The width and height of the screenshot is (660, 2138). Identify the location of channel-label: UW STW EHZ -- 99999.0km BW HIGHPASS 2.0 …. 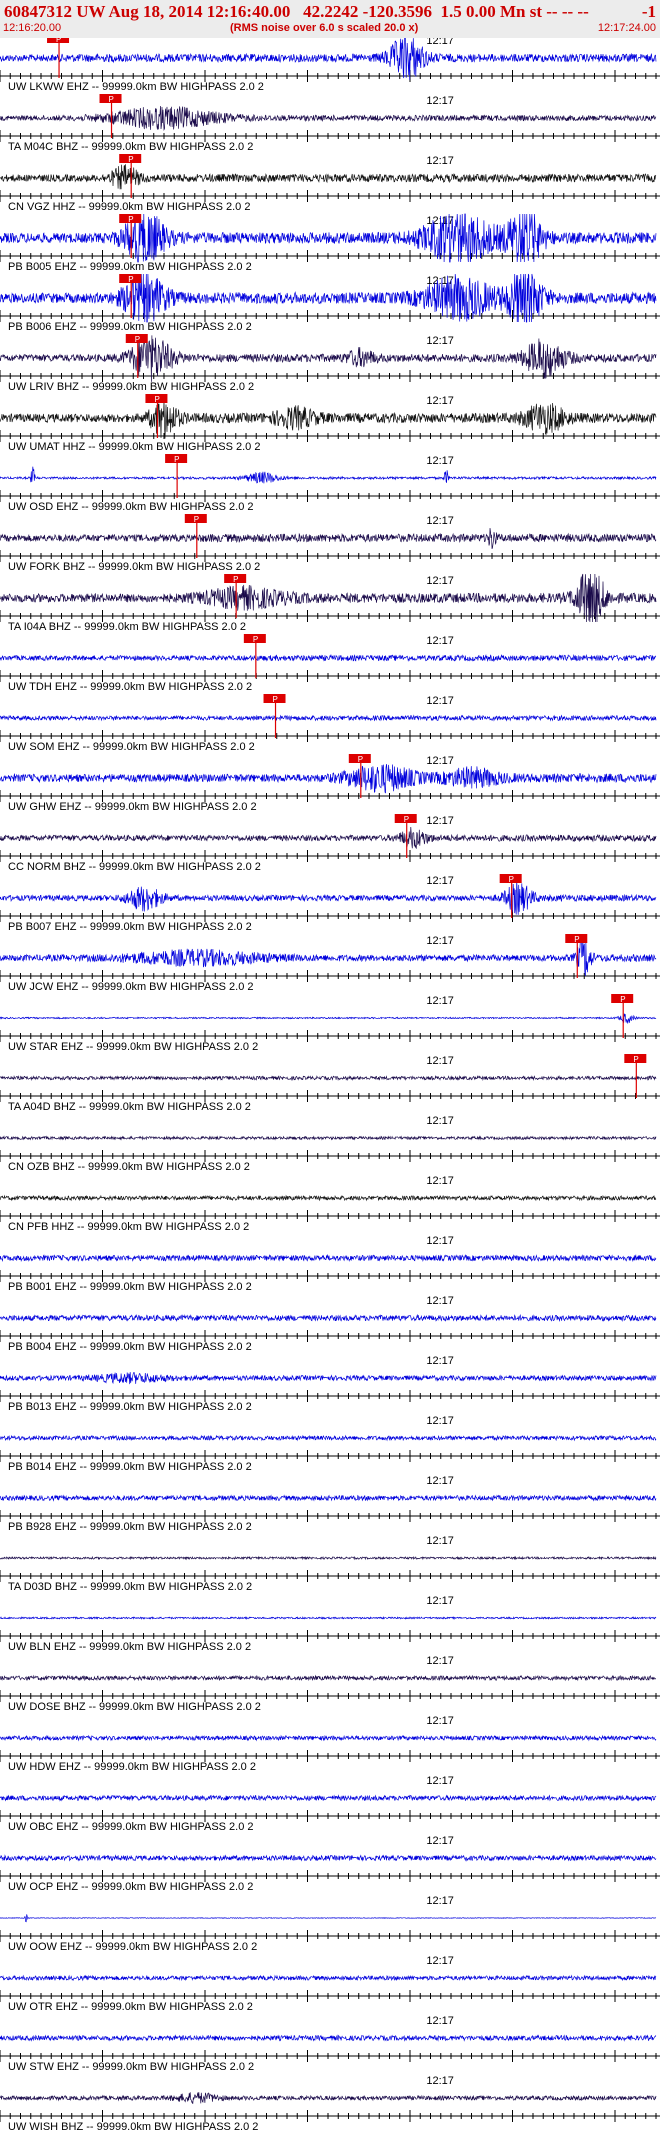
(131, 2067).